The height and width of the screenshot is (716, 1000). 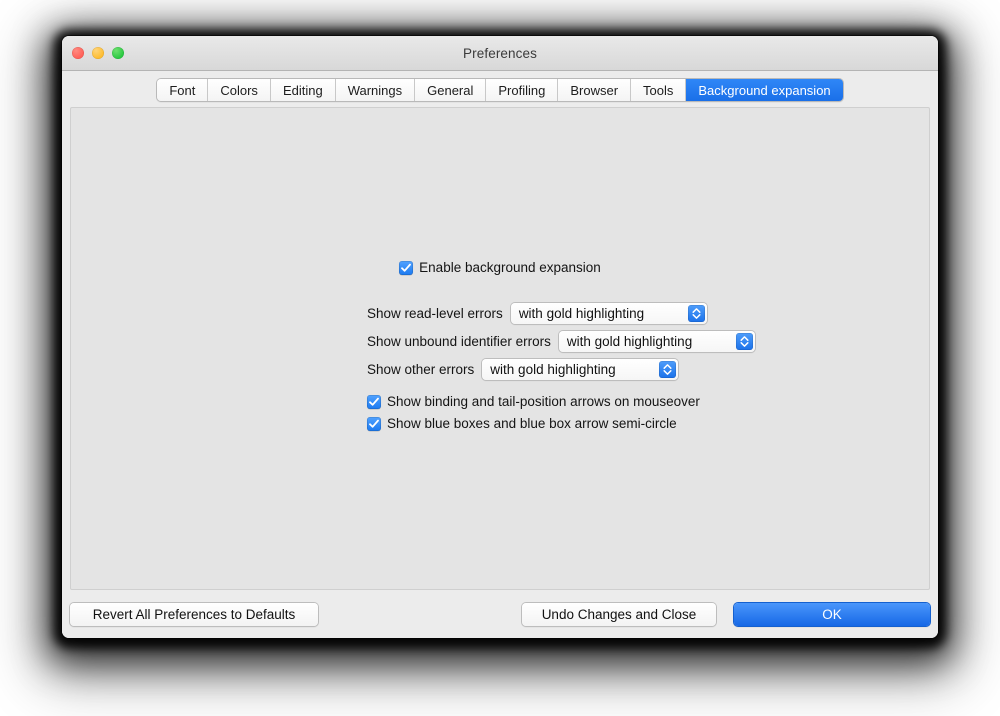 I want to click on enable-background-expansion-checkbox-row: Enable background expansion, so click(x=500, y=267).